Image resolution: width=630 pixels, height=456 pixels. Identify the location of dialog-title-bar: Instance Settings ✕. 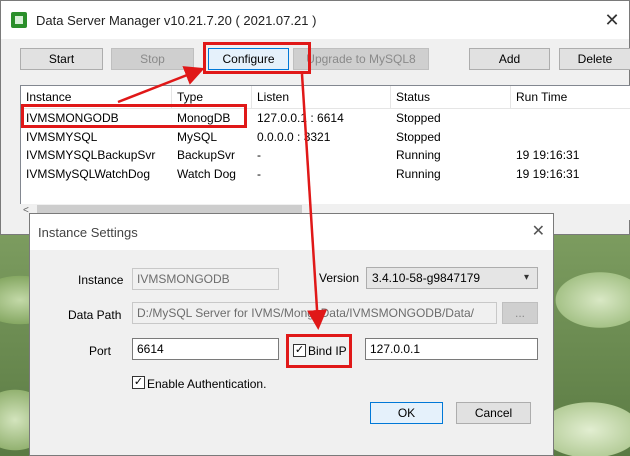
(291, 232).